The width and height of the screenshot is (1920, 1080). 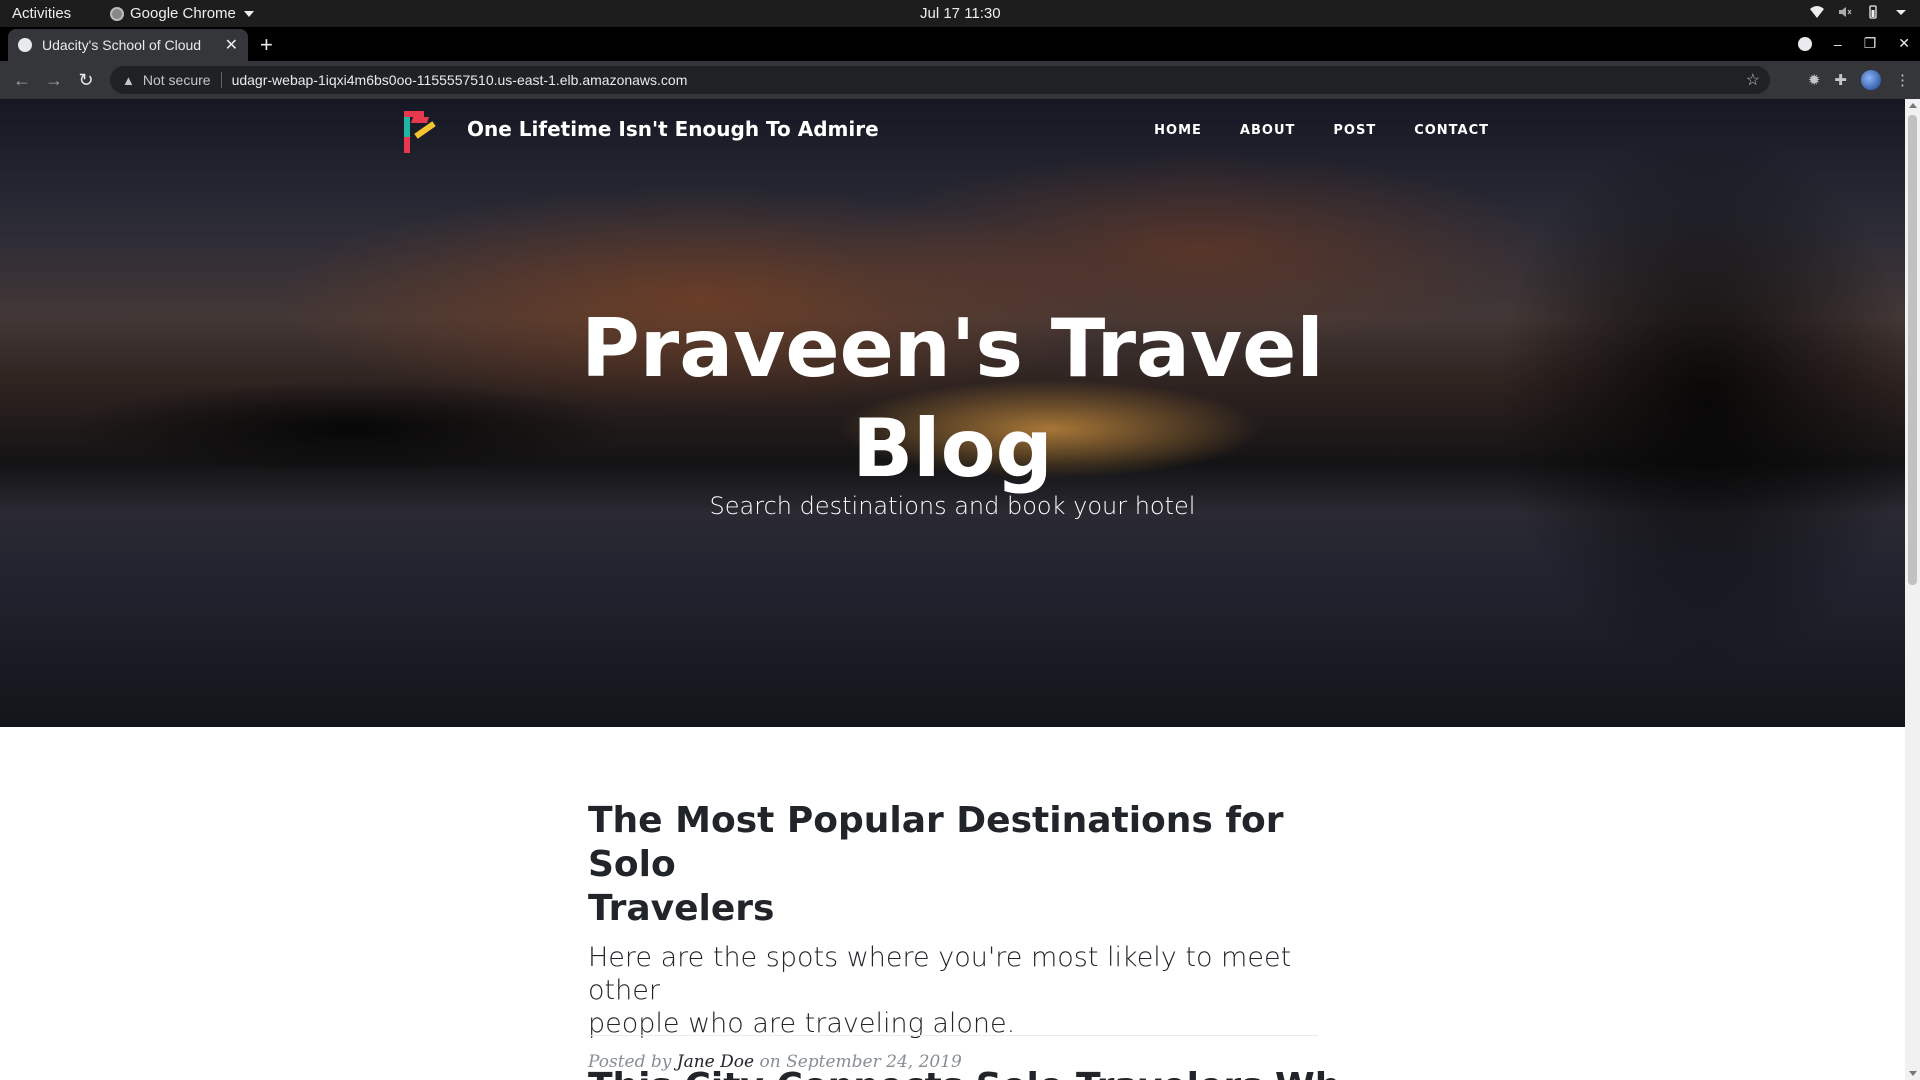 What do you see at coordinates (1178, 130) in the screenshot?
I see `nav-home: HOME` at bounding box center [1178, 130].